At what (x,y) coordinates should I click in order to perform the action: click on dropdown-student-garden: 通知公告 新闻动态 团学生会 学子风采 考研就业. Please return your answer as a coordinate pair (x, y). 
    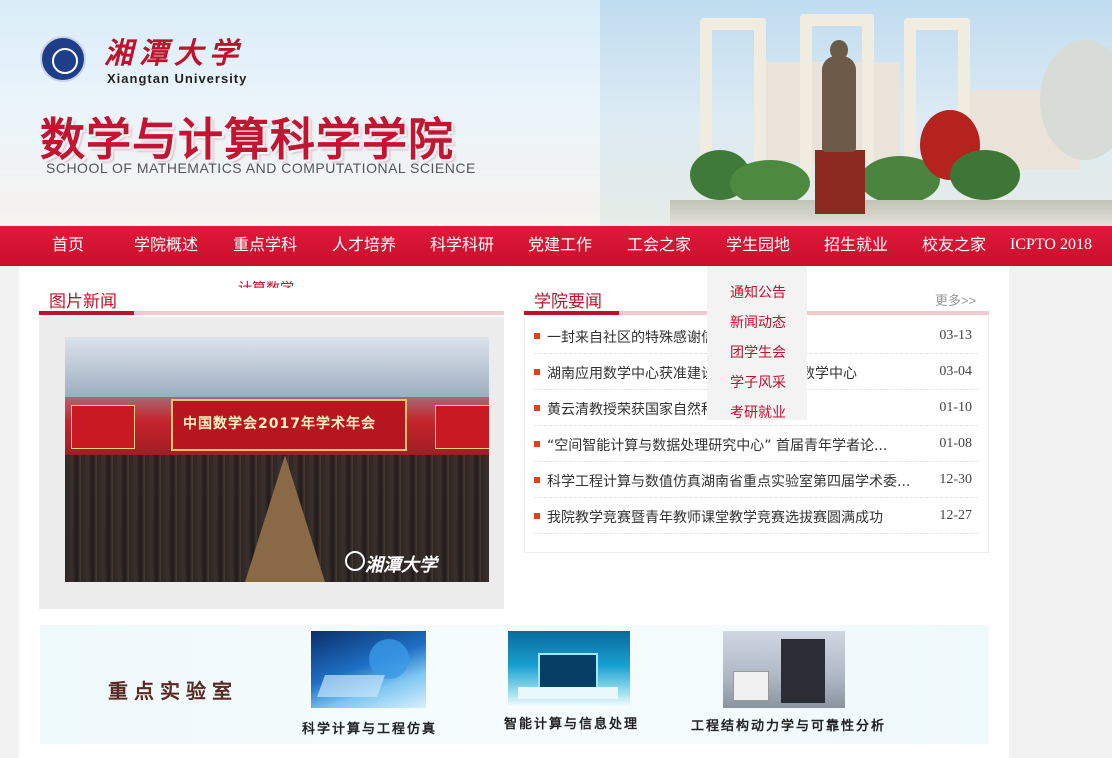
    Looking at the image, I should click on (757, 344).